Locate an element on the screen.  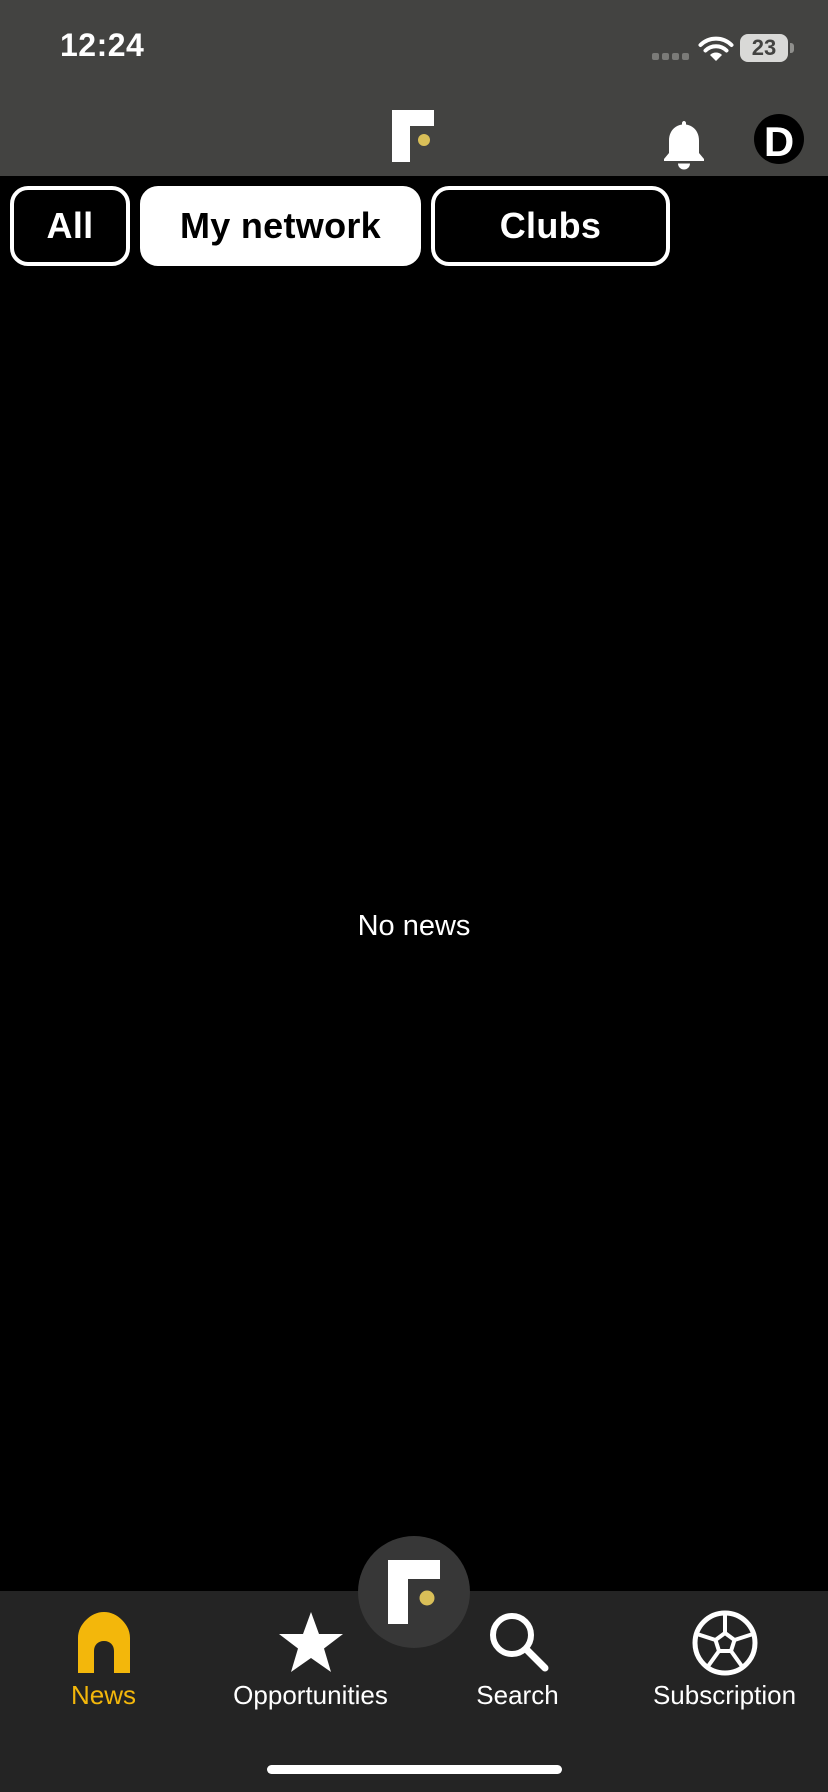
star-icon is located at coordinates (310, 1642).